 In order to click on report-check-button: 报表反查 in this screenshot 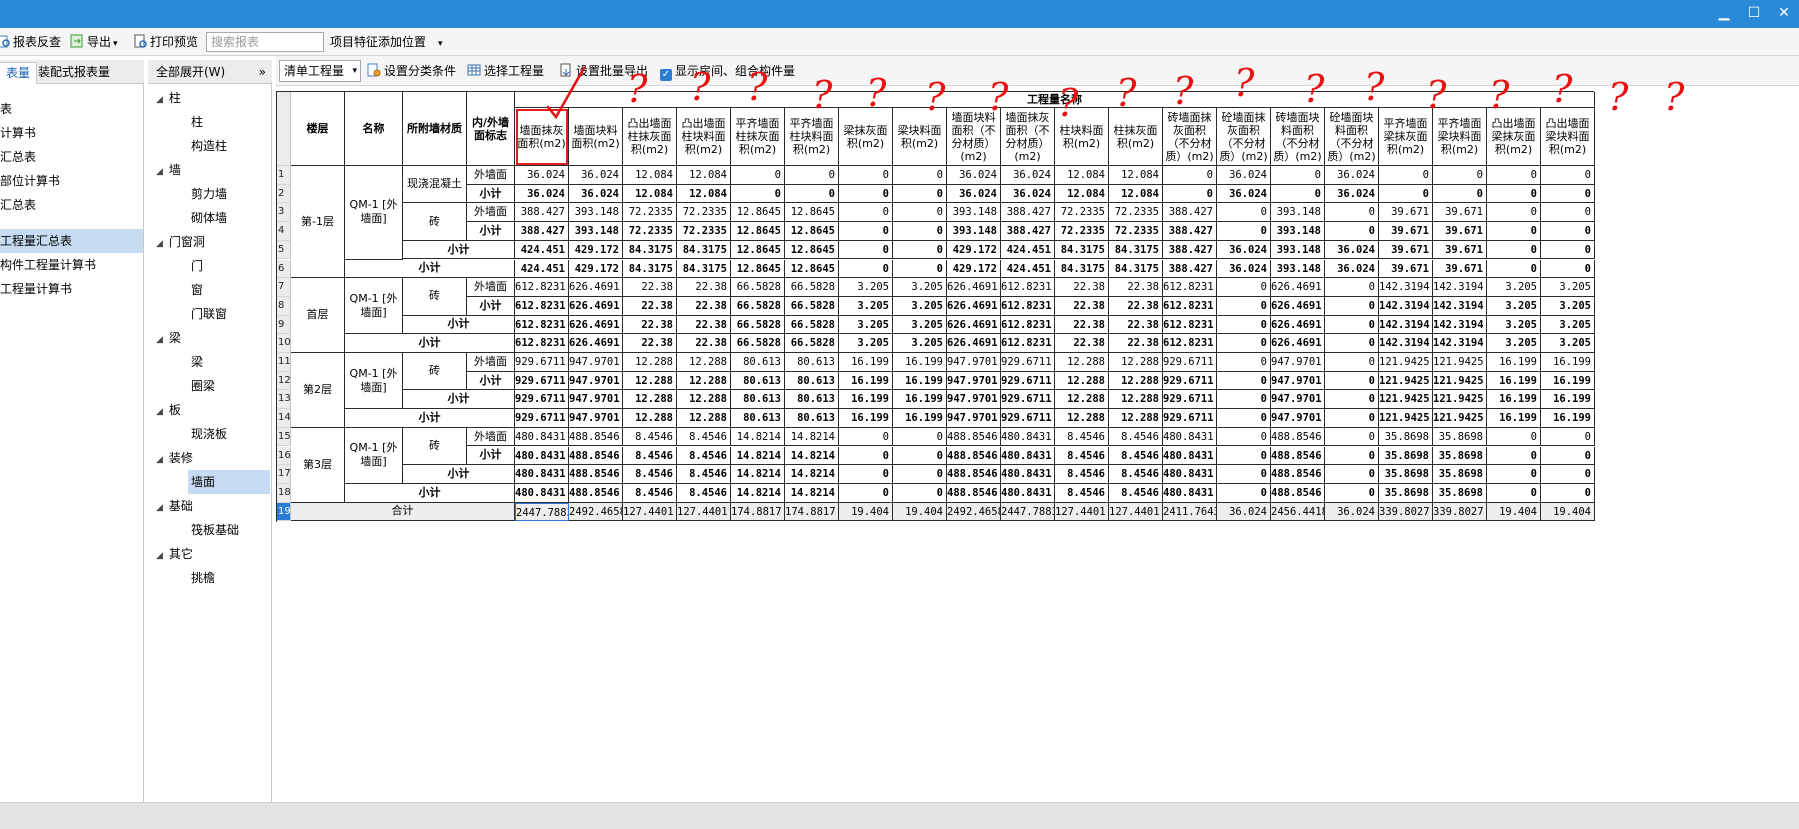, I will do `click(30, 42)`.